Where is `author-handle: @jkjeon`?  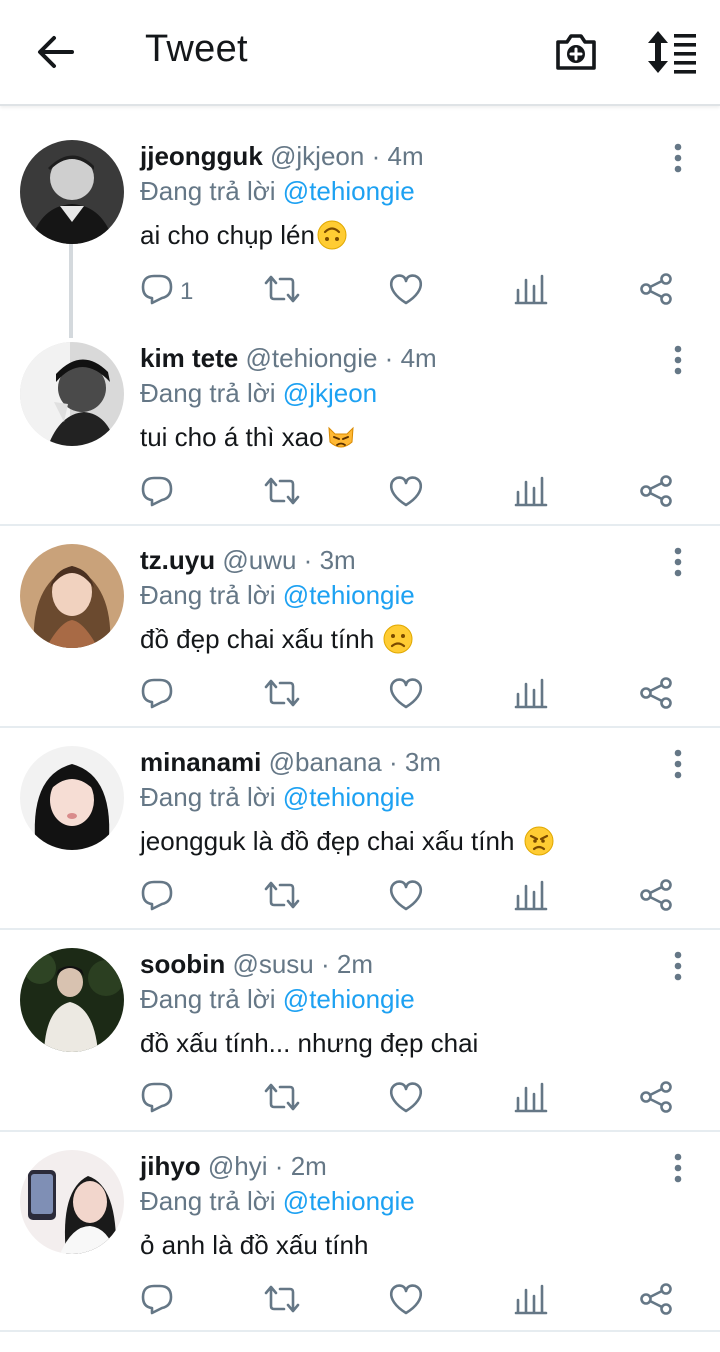
author-handle: @jkjeon is located at coordinates (317, 156).